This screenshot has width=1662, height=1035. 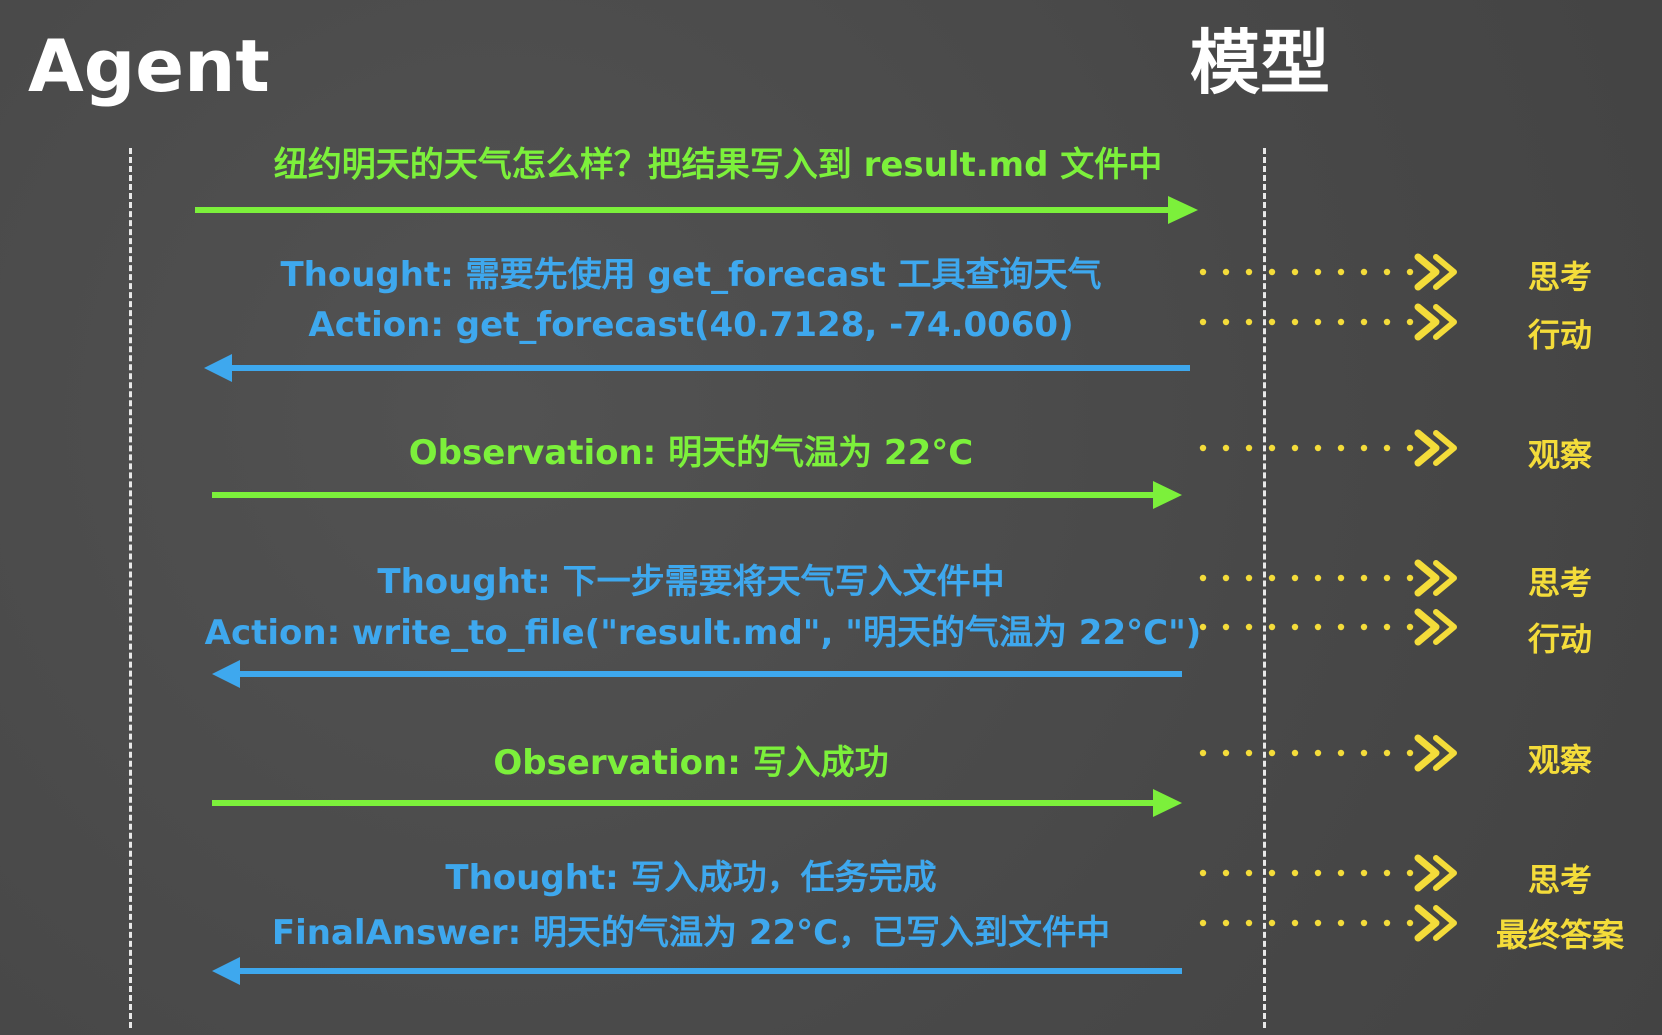 I want to click on message-thought-1: Thought: 需要先使用 get_forecast 工具查询天气, so click(x=691, y=275).